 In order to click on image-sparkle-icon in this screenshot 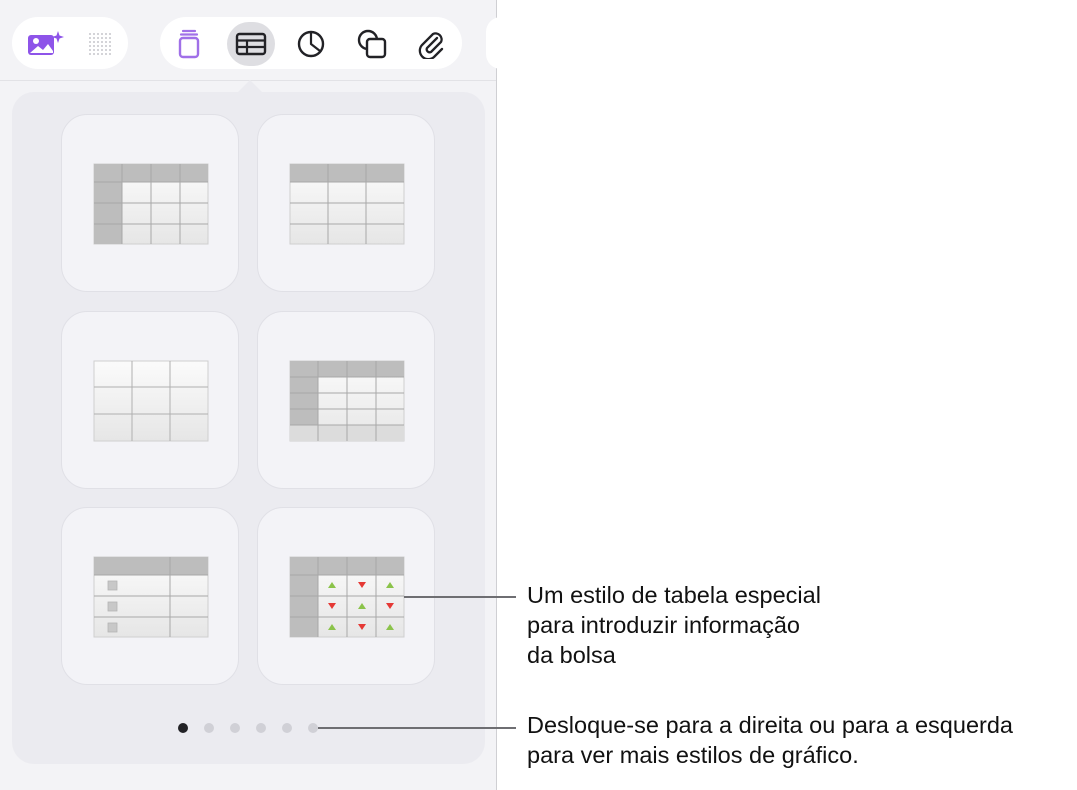, I will do `click(46, 43)`.